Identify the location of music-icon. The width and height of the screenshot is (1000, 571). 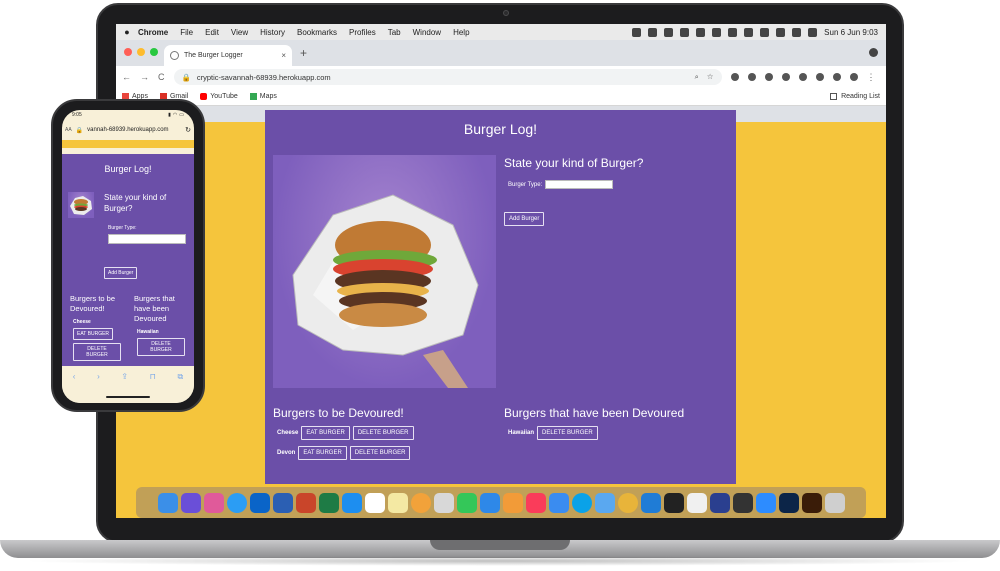
(535, 502).